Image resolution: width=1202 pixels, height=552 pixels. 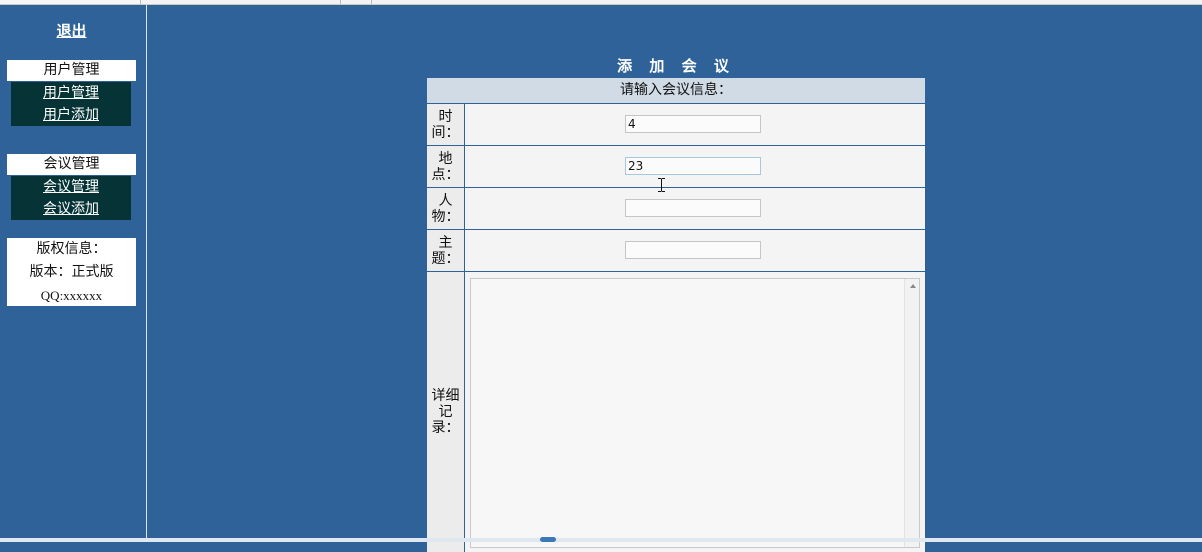 What do you see at coordinates (445, 216) in the screenshot?
I see `people-label-line2: 物：` at bounding box center [445, 216].